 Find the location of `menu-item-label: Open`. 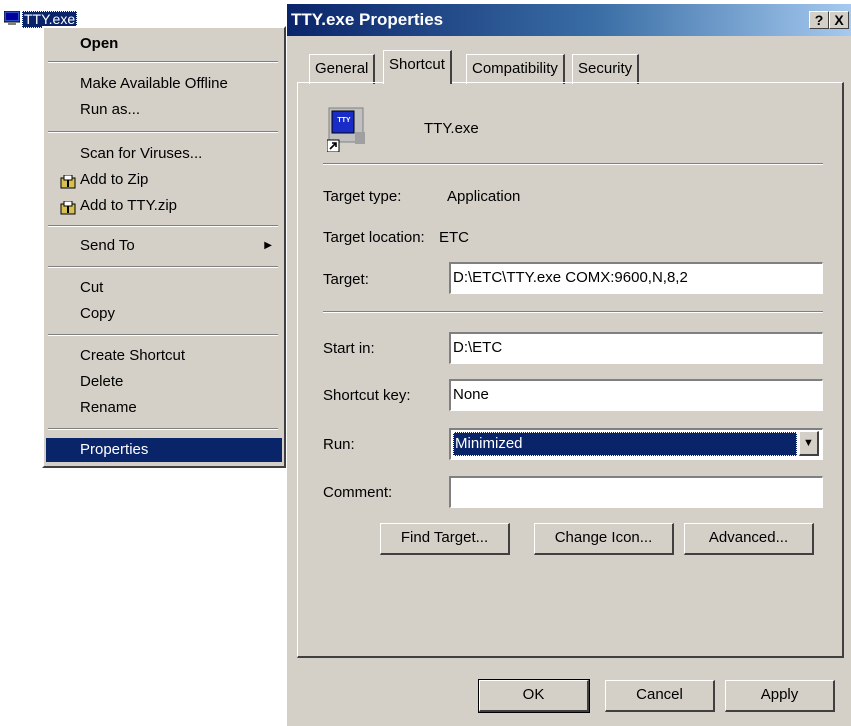

menu-item-label: Open is located at coordinates (99, 43).